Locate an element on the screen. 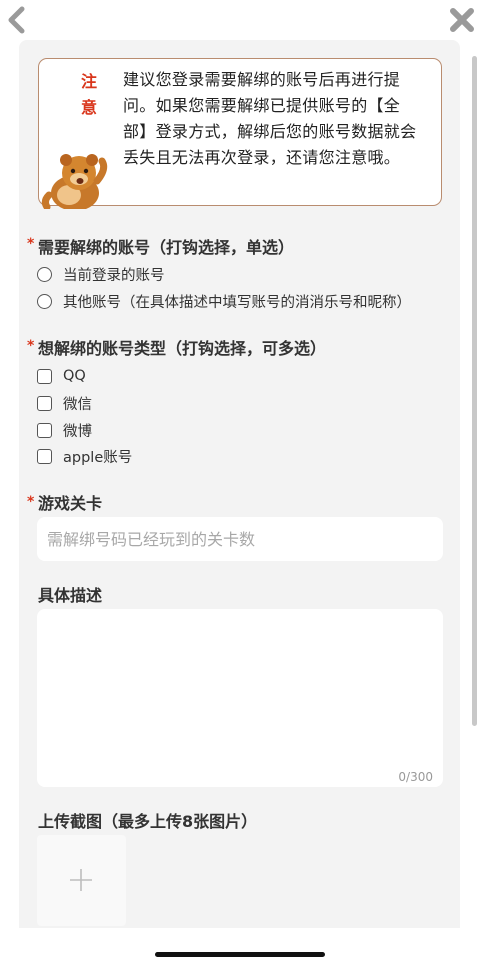 This screenshot has width=480, height=967. checkbox-label: 微信 is located at coordinates (77, 404).